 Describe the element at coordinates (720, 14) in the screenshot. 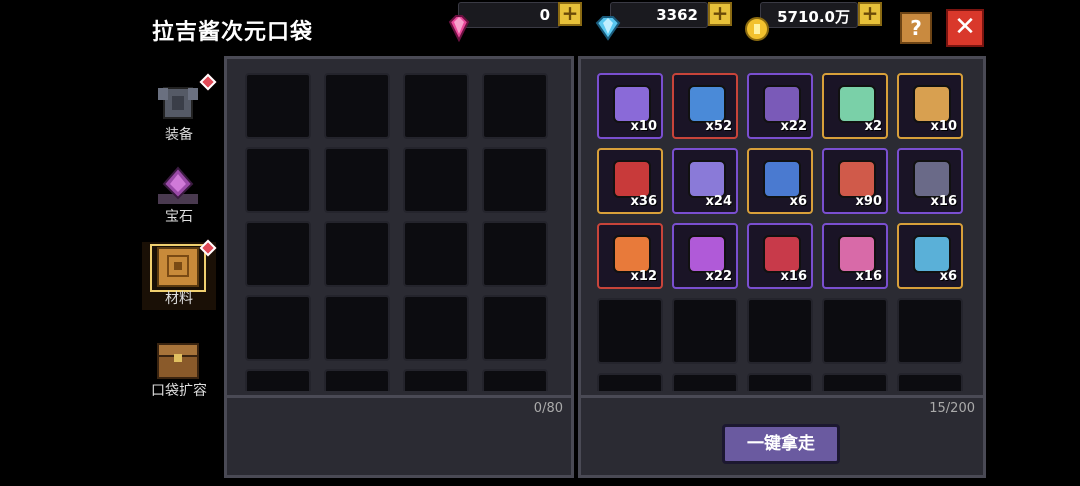

I see `add-blue-diamond-button: +` at that location.